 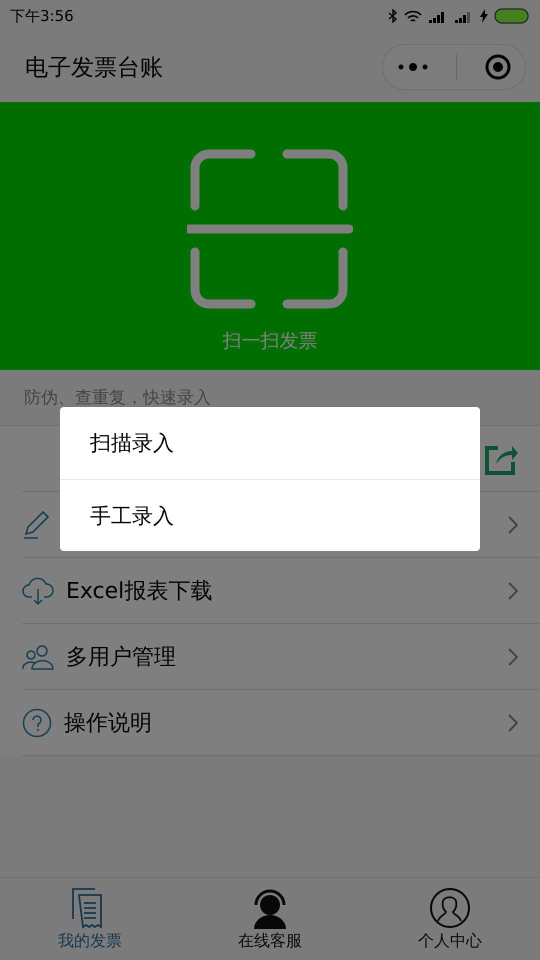 I want to click on menu-label: 多用户管理, so click(x=121, y=658).